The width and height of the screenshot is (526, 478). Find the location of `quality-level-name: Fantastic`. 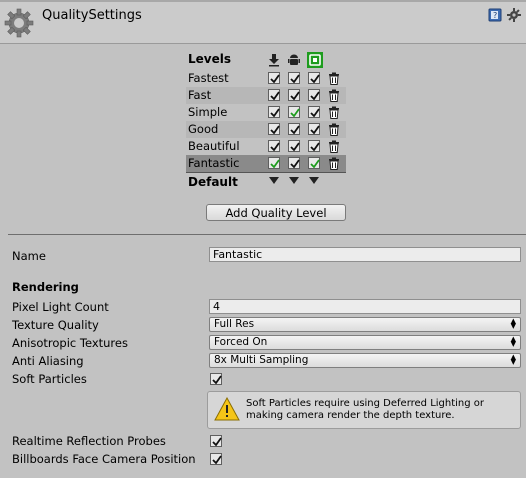

quality-level-name: Fantastic is located at coordinates (214, 163).